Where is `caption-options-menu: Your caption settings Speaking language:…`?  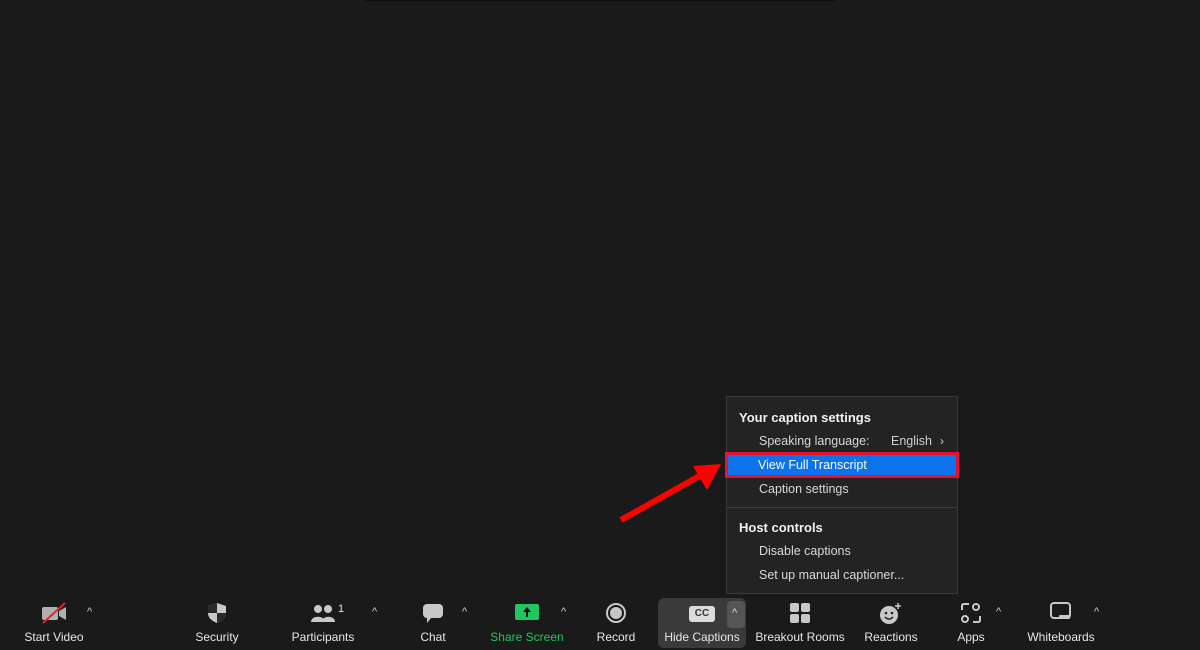
caption-options-menu: Your caption settings Speaking language:… is located at coordinates (842, 495).